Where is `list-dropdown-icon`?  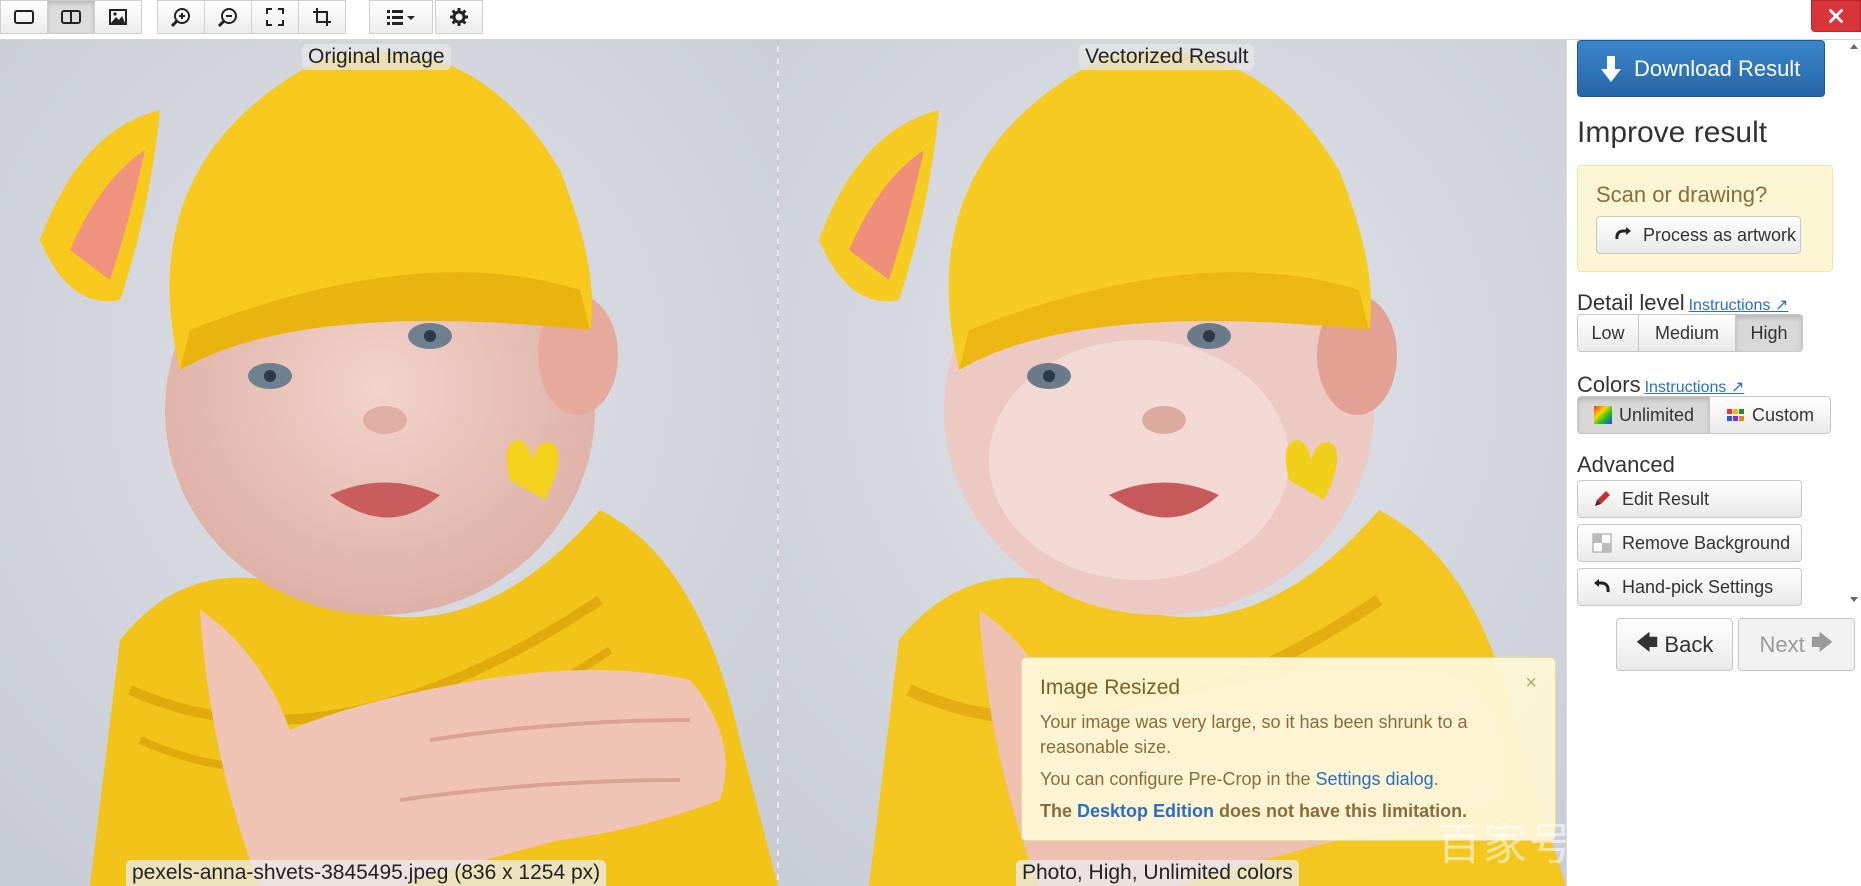
list-dropdown-icon is located at coordinates (401, 17).